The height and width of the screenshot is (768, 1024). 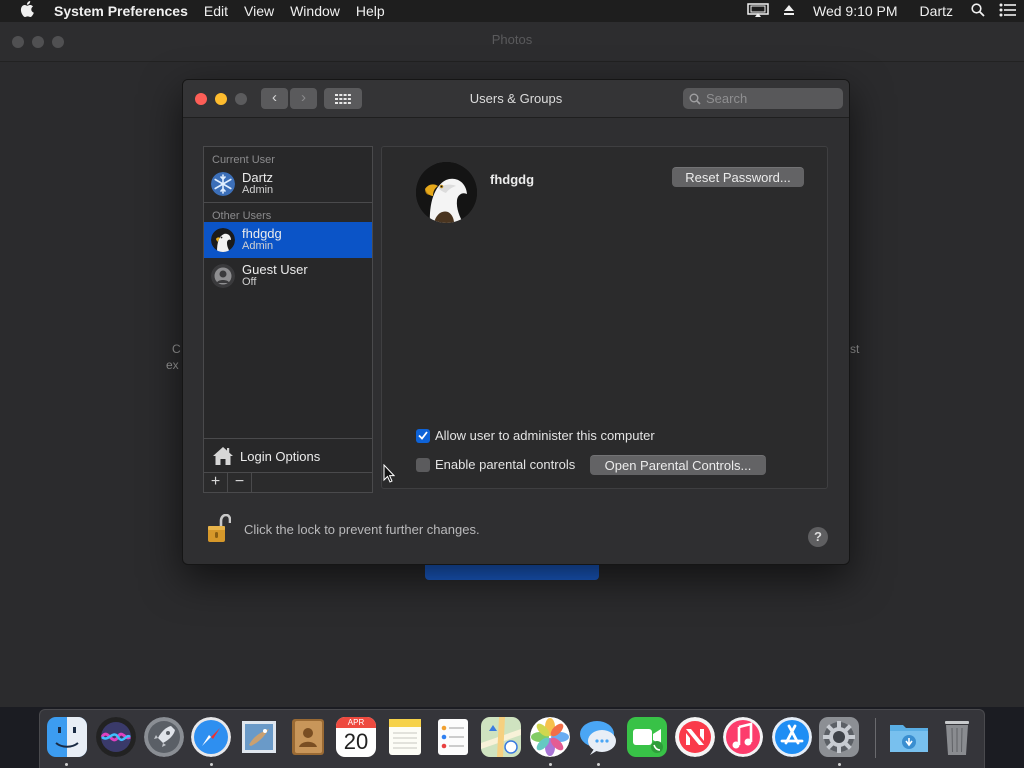 I want to click on photos-titlebar: Photos, so click(x=512, y=42).